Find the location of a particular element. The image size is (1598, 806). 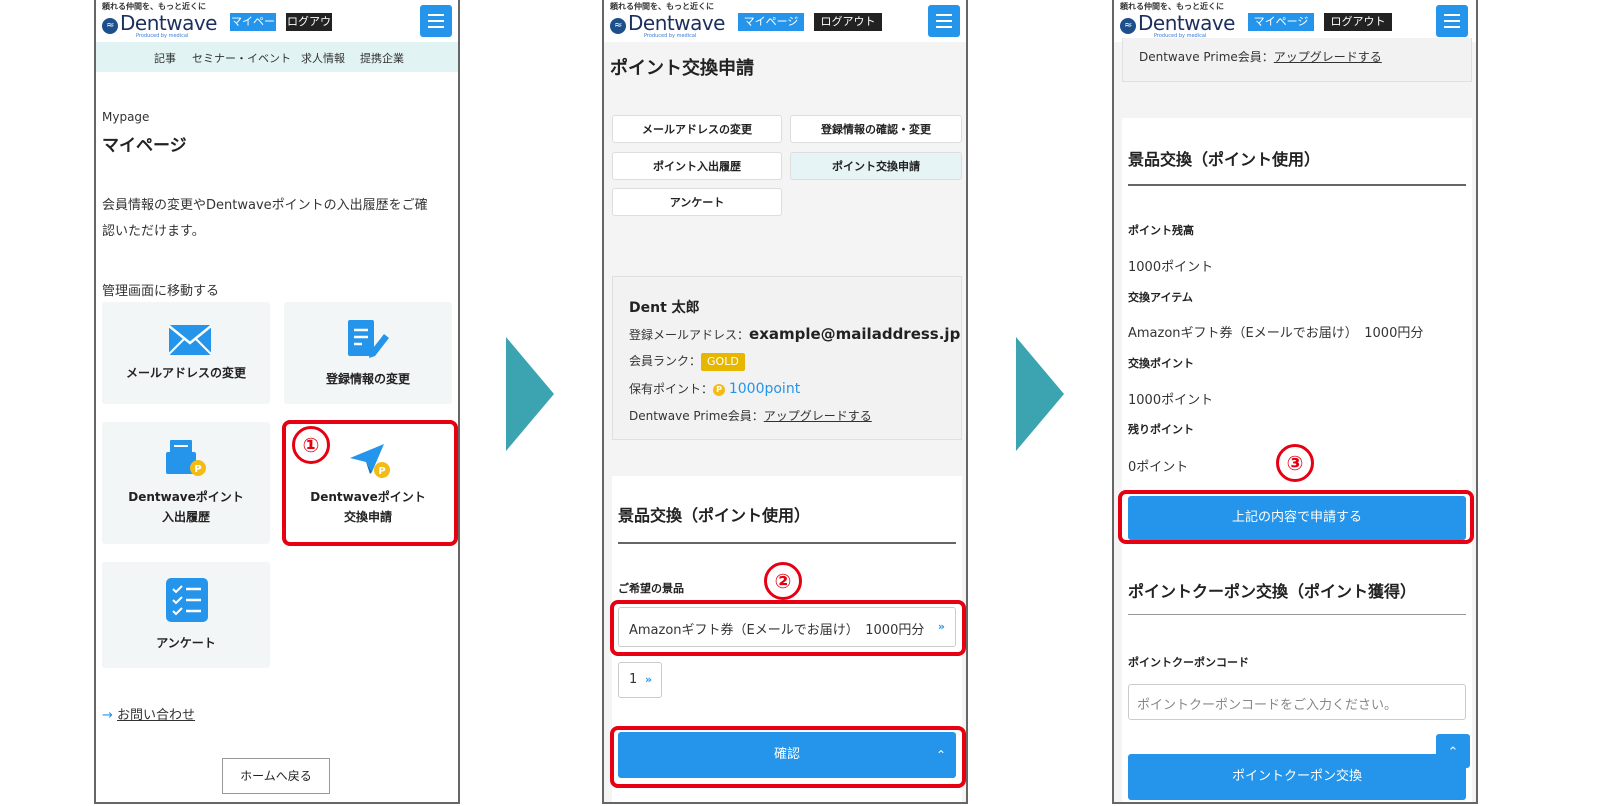

card-survey: アンケート is located at coordinates (186, 615).